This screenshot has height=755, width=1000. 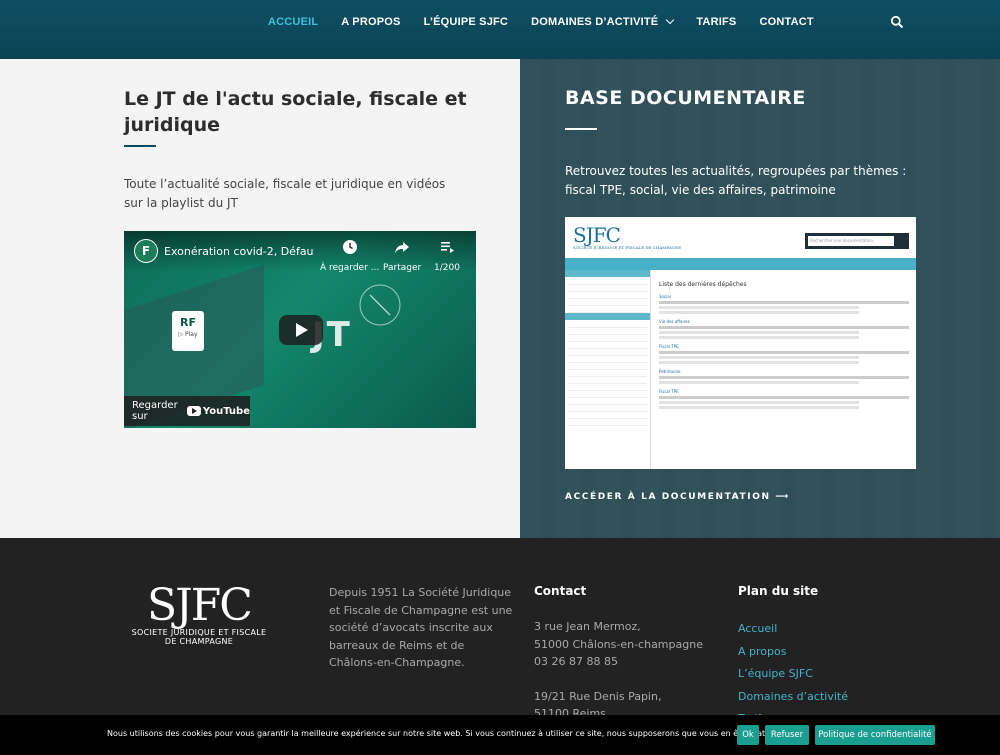 I want to click on screenshot-category: Social, so click(x=665, y=296).